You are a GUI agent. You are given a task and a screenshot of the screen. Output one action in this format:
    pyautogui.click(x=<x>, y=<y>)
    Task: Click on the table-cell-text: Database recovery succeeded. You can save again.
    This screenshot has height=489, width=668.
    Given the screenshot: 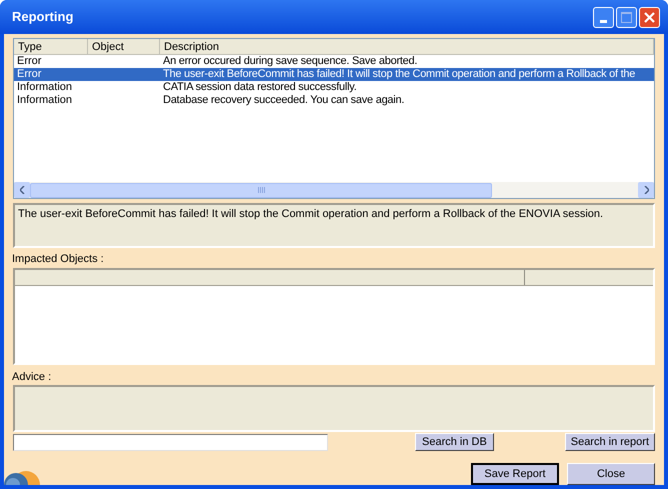 What is the action you would take?
    pyautogui.click(x=284, y=100)
    